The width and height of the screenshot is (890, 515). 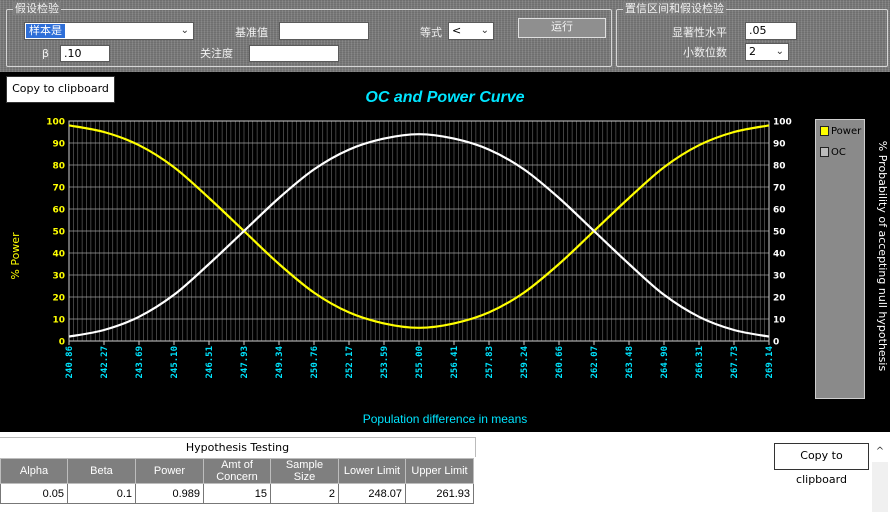 What do you see at coordinates (58, 233) in the screenshot?
I see `y-tick-label: 50` at bounding box center [58, 233].